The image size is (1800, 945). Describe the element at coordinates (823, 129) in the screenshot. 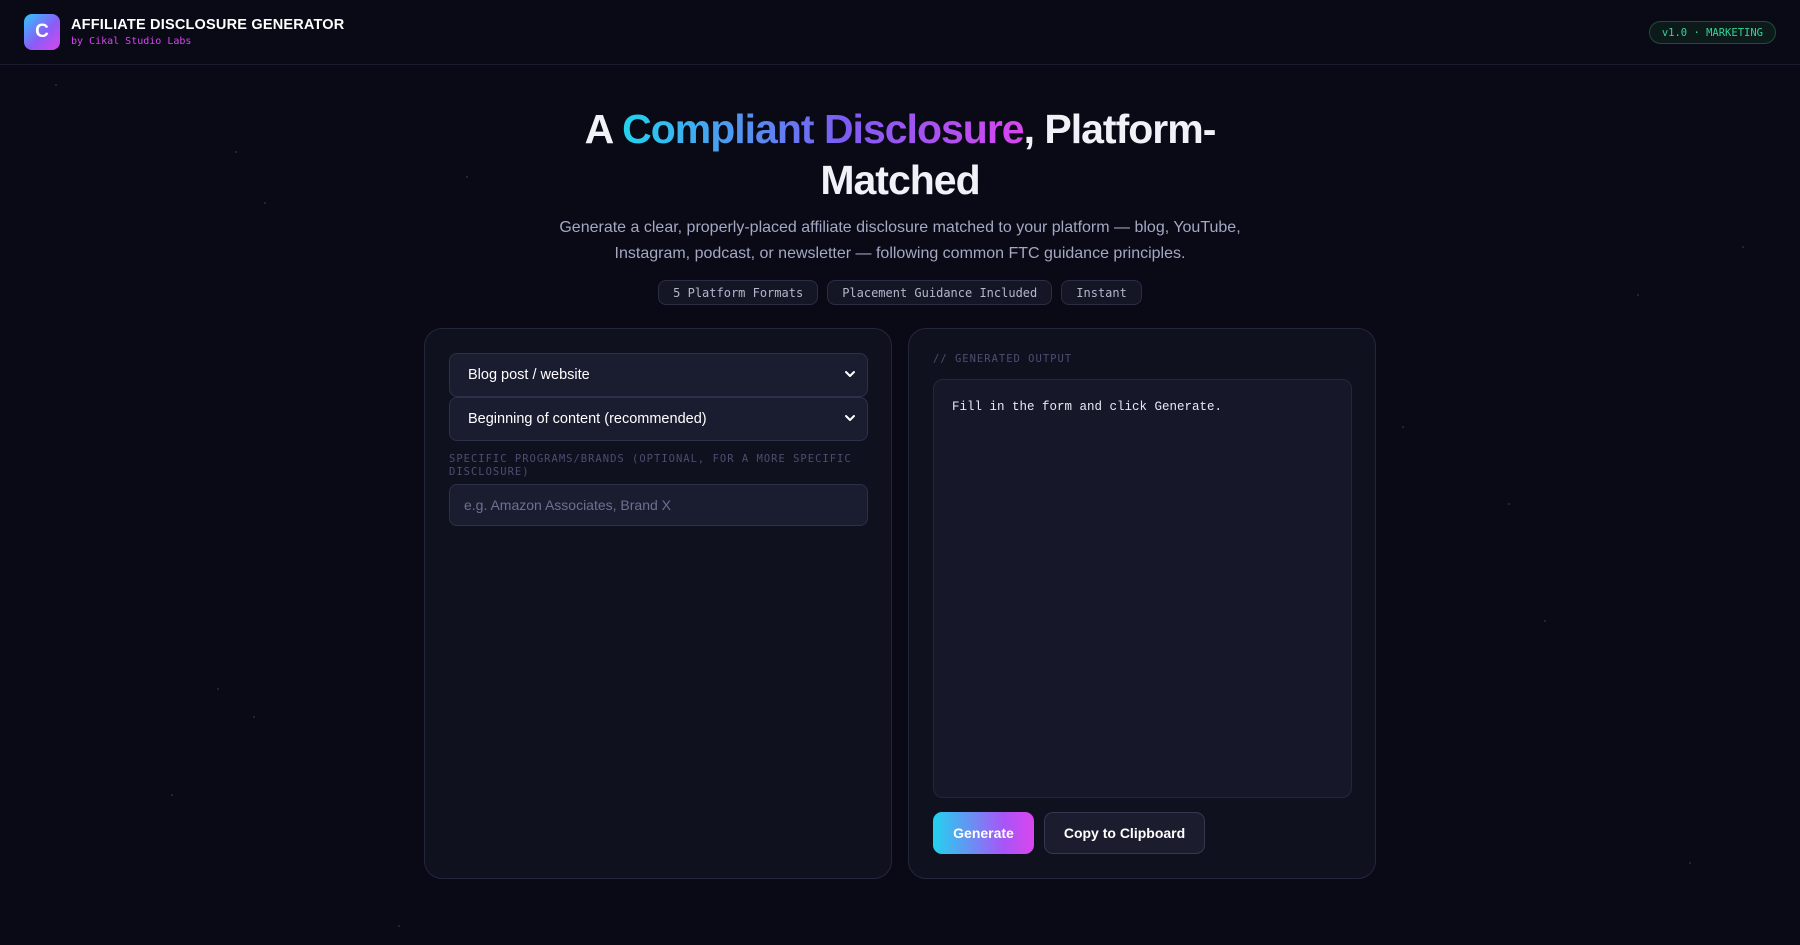

I see `title-highlight: Compliant Disclosure` at that location.